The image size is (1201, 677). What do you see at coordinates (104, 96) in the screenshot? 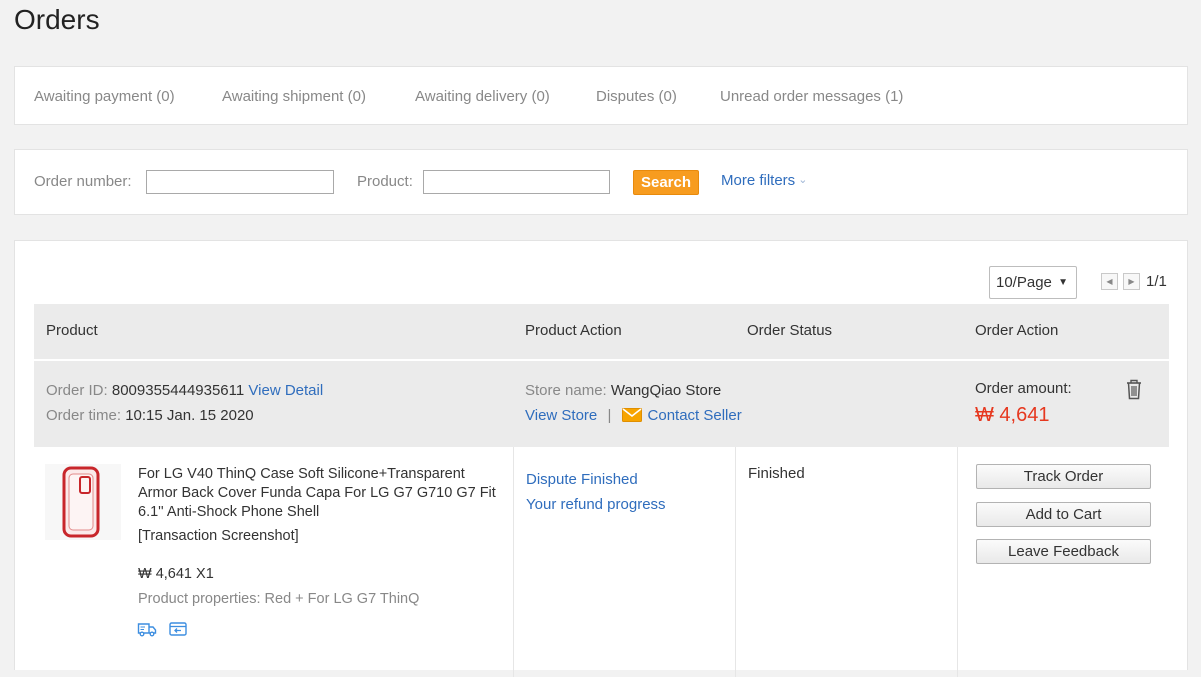
I see `tab-awaiting-payment: Awaiting payment (0)` at bounding box center [104, 96].